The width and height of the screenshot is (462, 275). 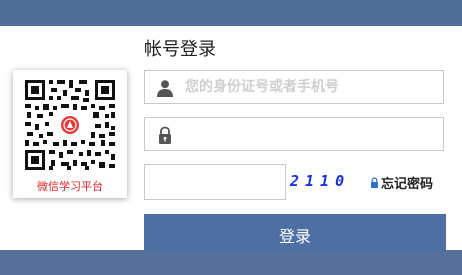 What do you see at coordinates (165, 88) in the screenshot?
I see `user-icon` at bounding box center [165, 88].